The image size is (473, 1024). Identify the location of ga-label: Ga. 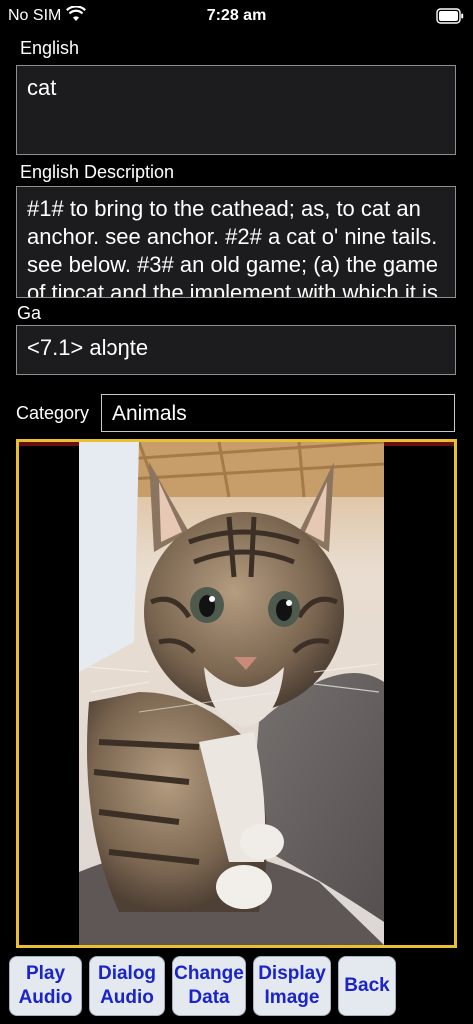
(29, 313).